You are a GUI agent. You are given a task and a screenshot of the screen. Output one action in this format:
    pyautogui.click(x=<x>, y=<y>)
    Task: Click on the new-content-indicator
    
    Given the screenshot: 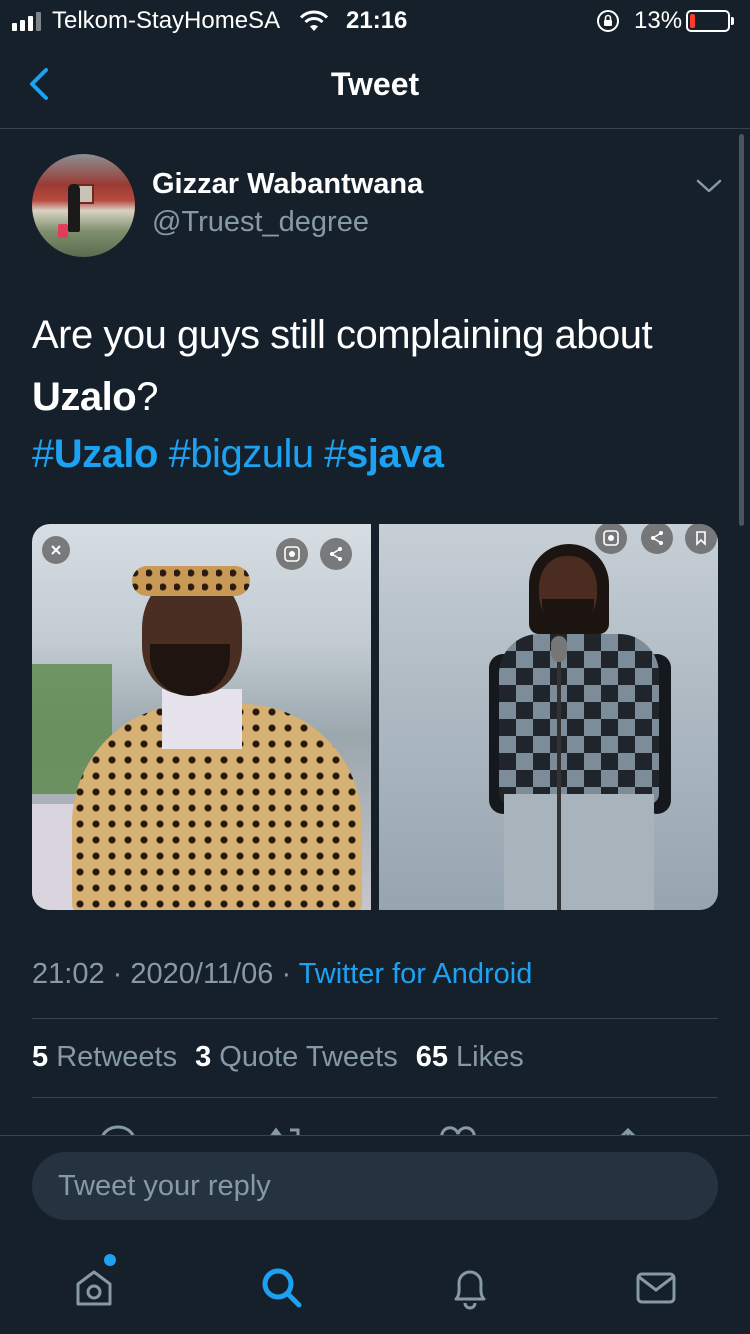 What is the action you would take?
    pyautogui.click(x=110, y=1260)
    